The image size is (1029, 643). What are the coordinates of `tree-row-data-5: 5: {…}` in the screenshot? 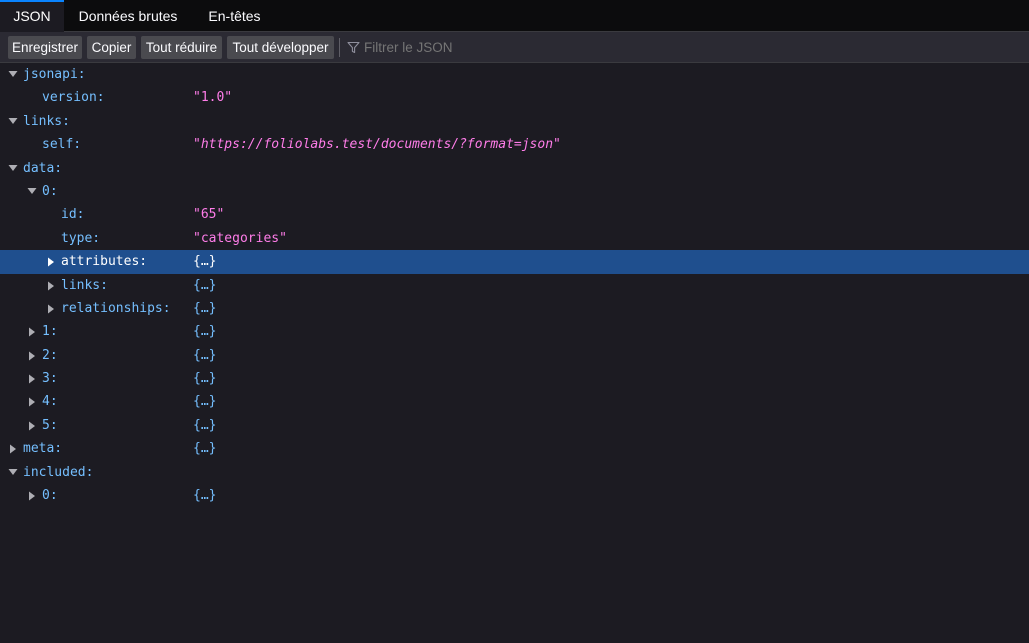 It's located at (514, 425).